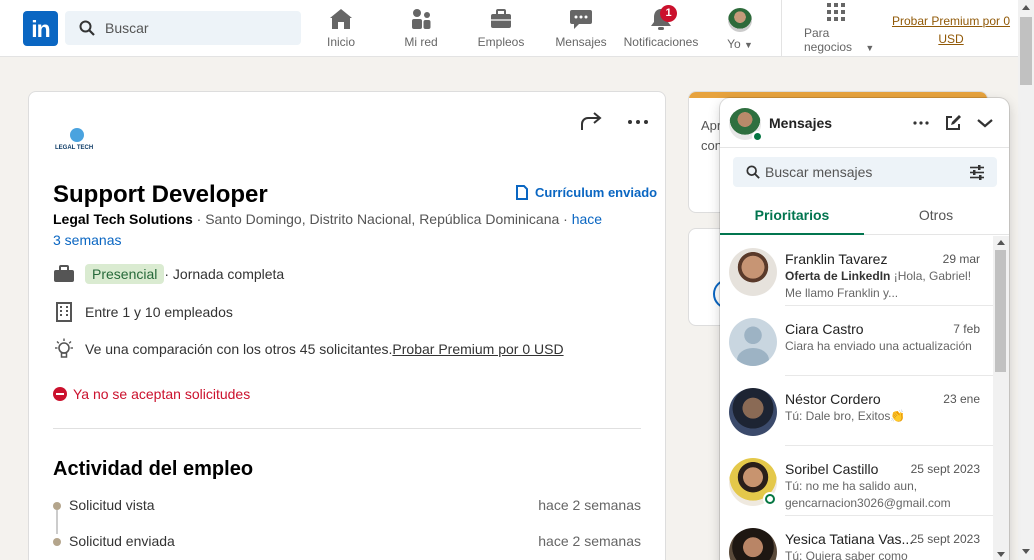 This screenshot has height=560, width=1034. Describe the element at coordinates (200, 28) in the screenshot. I see `search-input` at that location.